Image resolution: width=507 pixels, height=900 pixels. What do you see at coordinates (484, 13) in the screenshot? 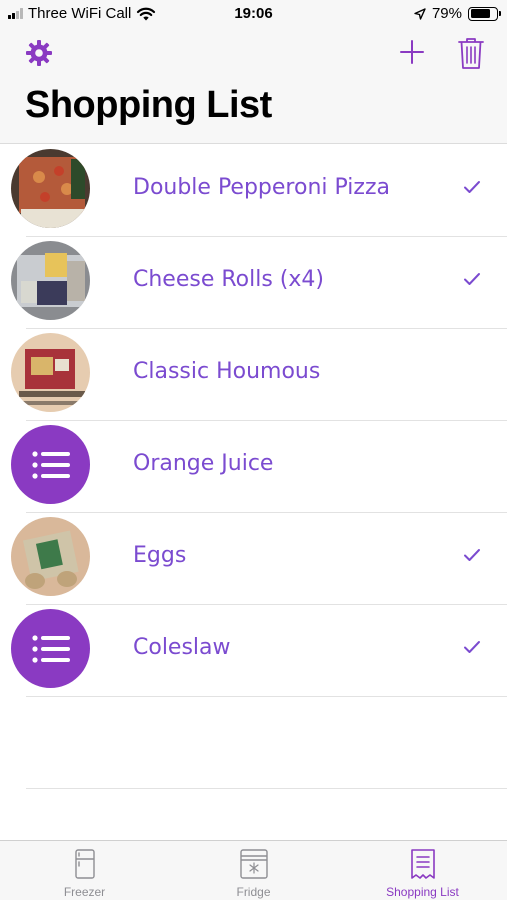
I see `battery-icon` at bounding box center [484, 13].